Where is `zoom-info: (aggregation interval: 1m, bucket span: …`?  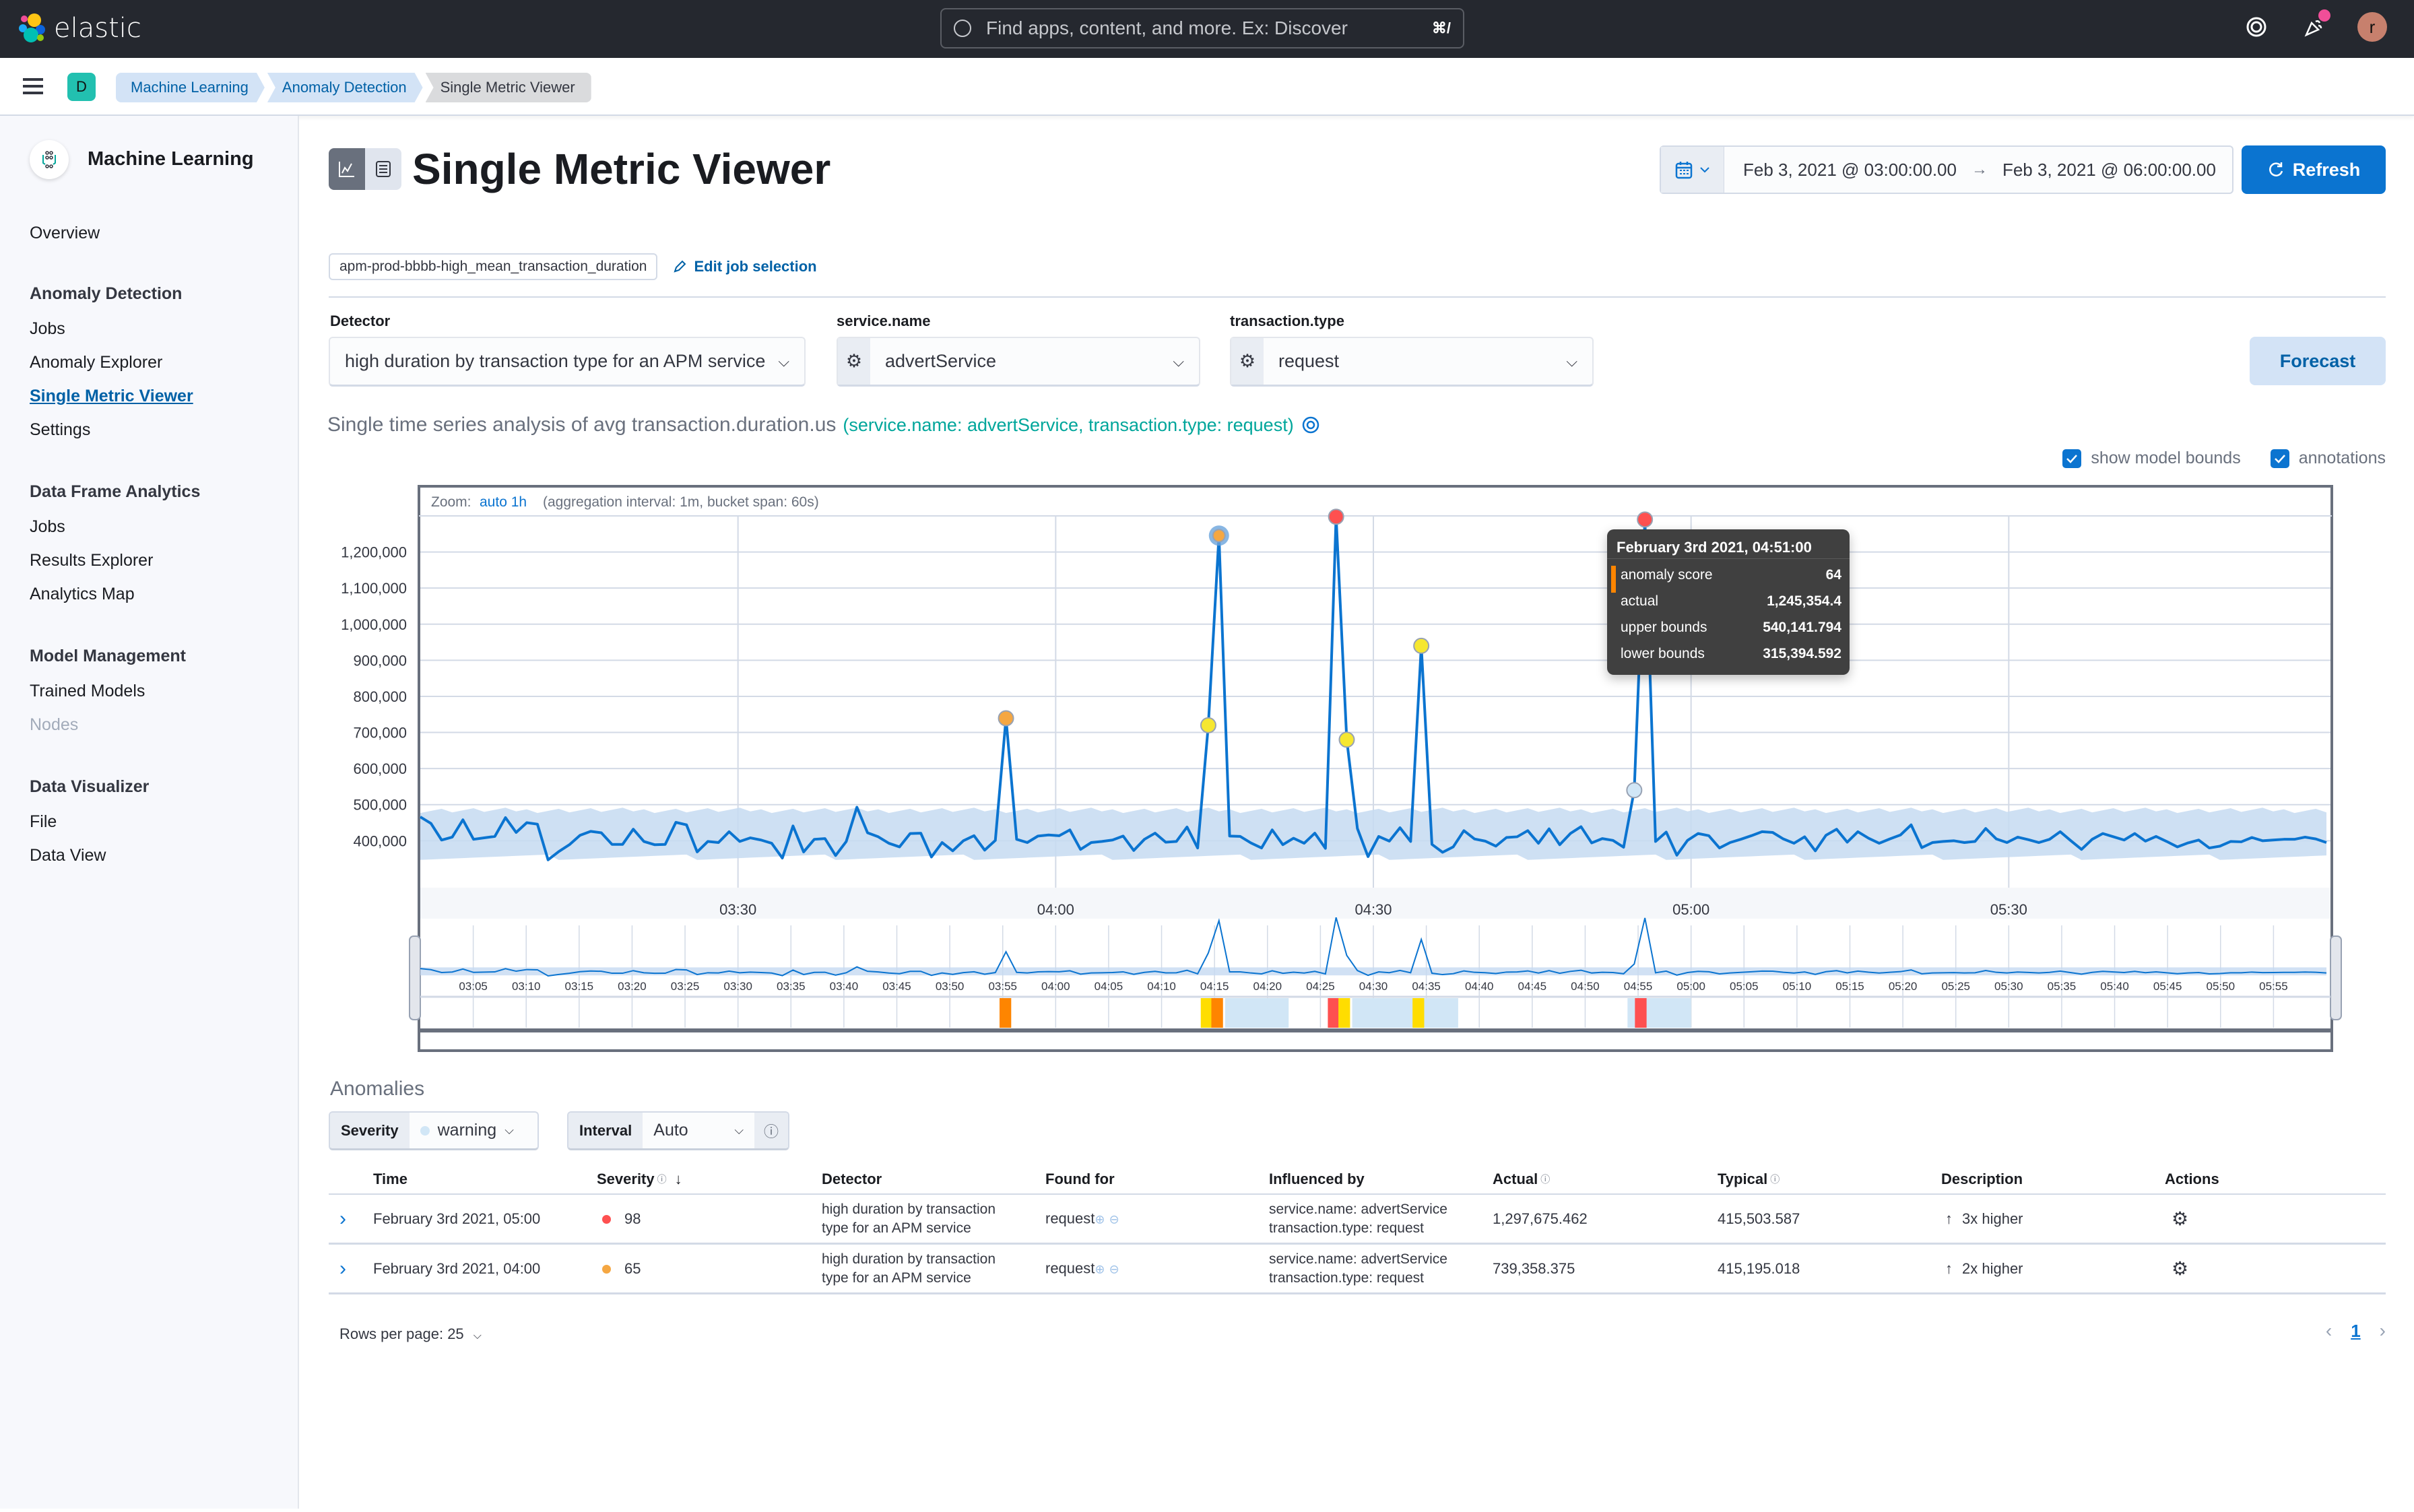 zoom-info: (aggregation interval: 1m, bucket span: … is located at coordinates (681, 502).